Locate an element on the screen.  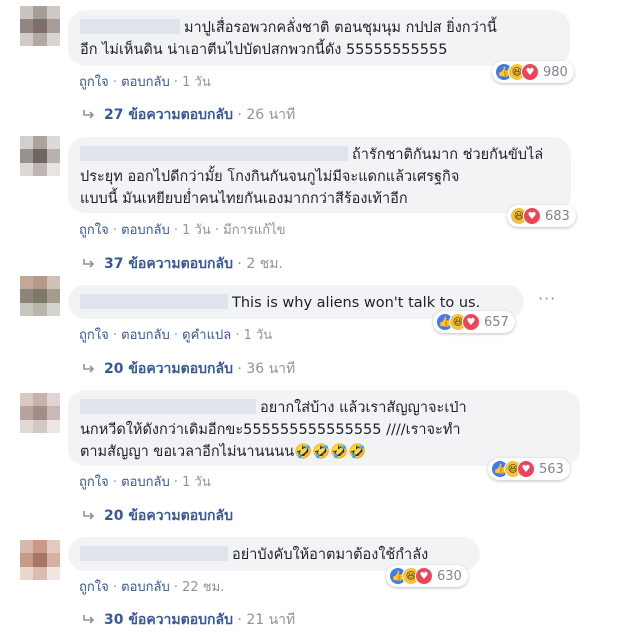
reaction-count: 683 is located at coordinates (557, 216).